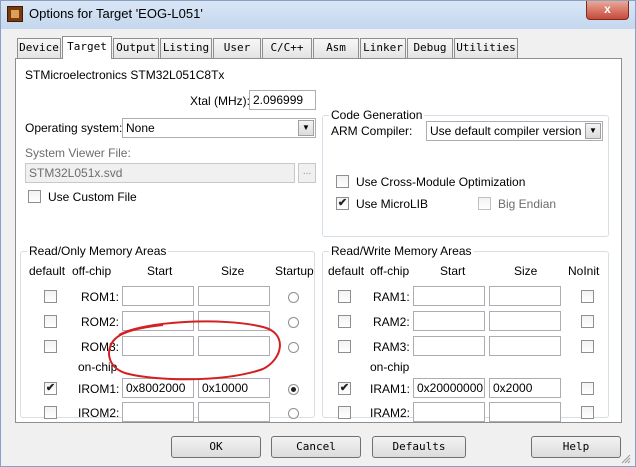 The width and height of the screenshot is (636, 467). Describe the element at coordinates (527, 204) in the screenshot. I see `big-endian-label: Big Endian` at that location.